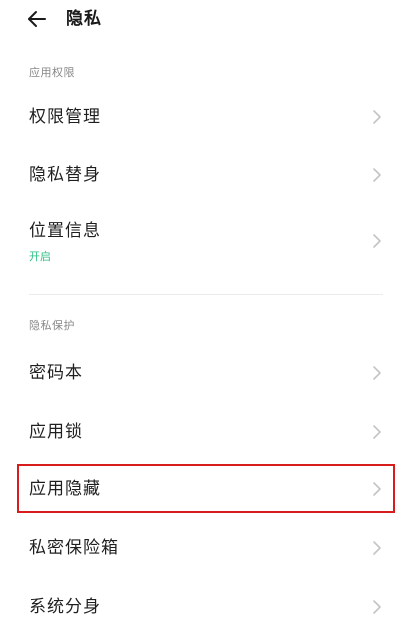 The height and width of the screenshot is (631, 414). What do you see at coordinates (207, 373) in the screenshot?
I see `list-item-password-book: 密码本` at bounding box center [207, 373].